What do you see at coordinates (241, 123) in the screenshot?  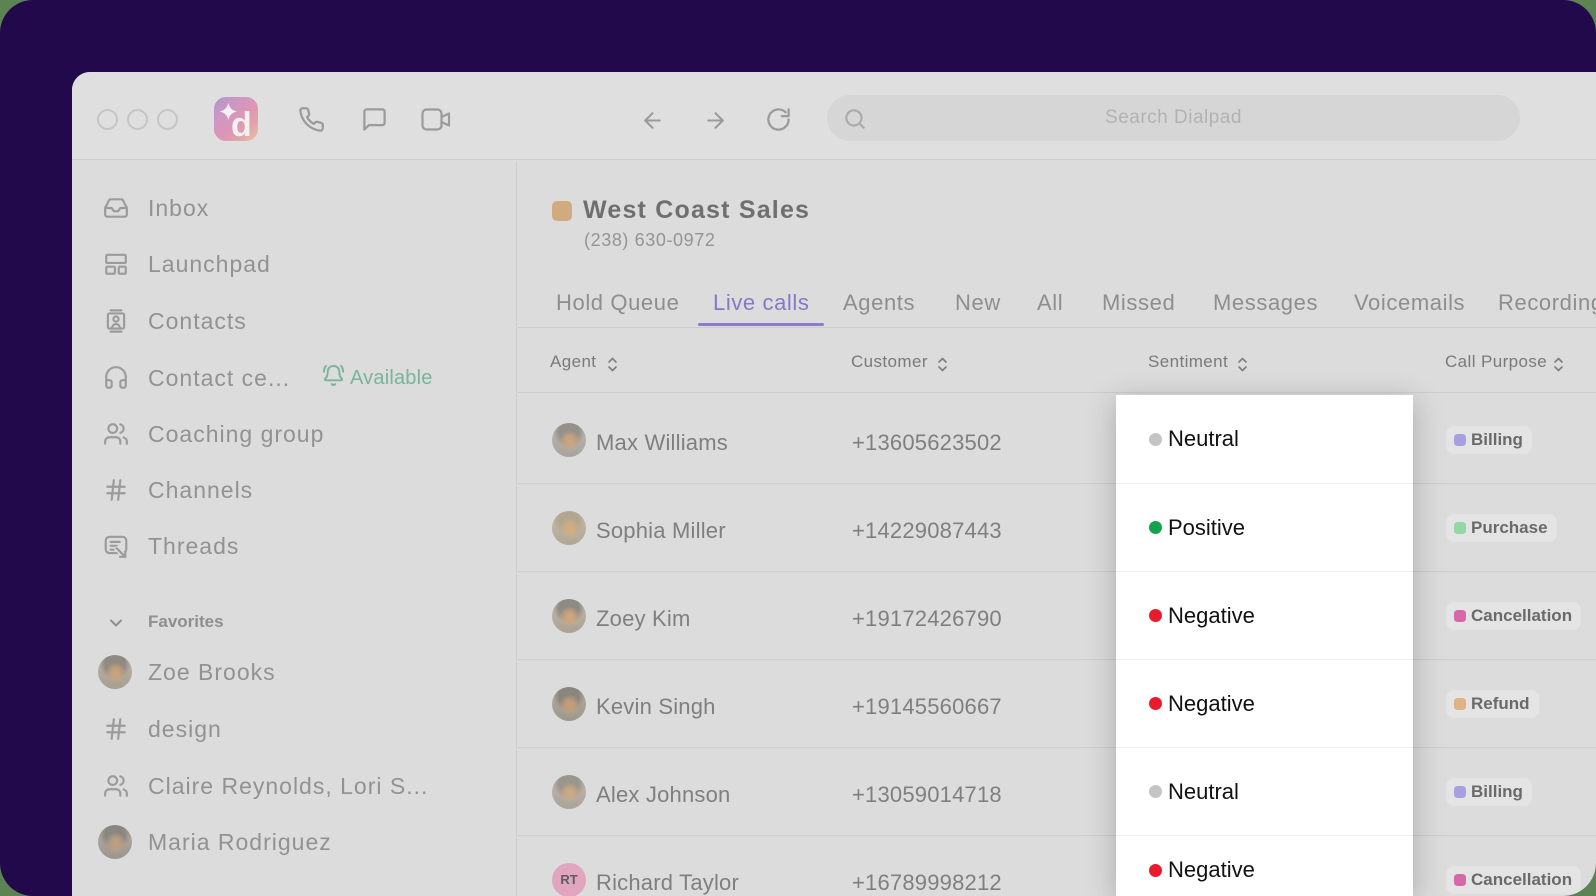 I see `svg-text: d` at bounding box center [241, 123].